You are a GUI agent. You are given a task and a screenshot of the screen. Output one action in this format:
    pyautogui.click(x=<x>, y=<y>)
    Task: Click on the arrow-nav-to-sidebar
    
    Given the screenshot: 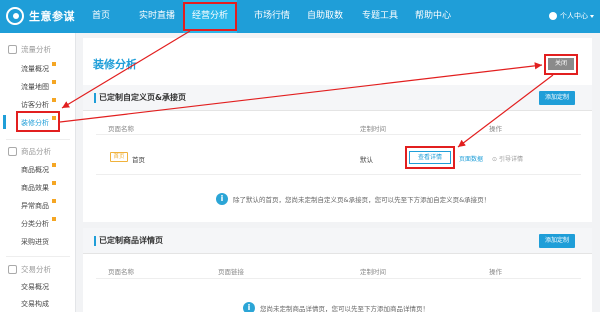 What is the action you would take?
    pyautogui.click(x=126, y=69)
    